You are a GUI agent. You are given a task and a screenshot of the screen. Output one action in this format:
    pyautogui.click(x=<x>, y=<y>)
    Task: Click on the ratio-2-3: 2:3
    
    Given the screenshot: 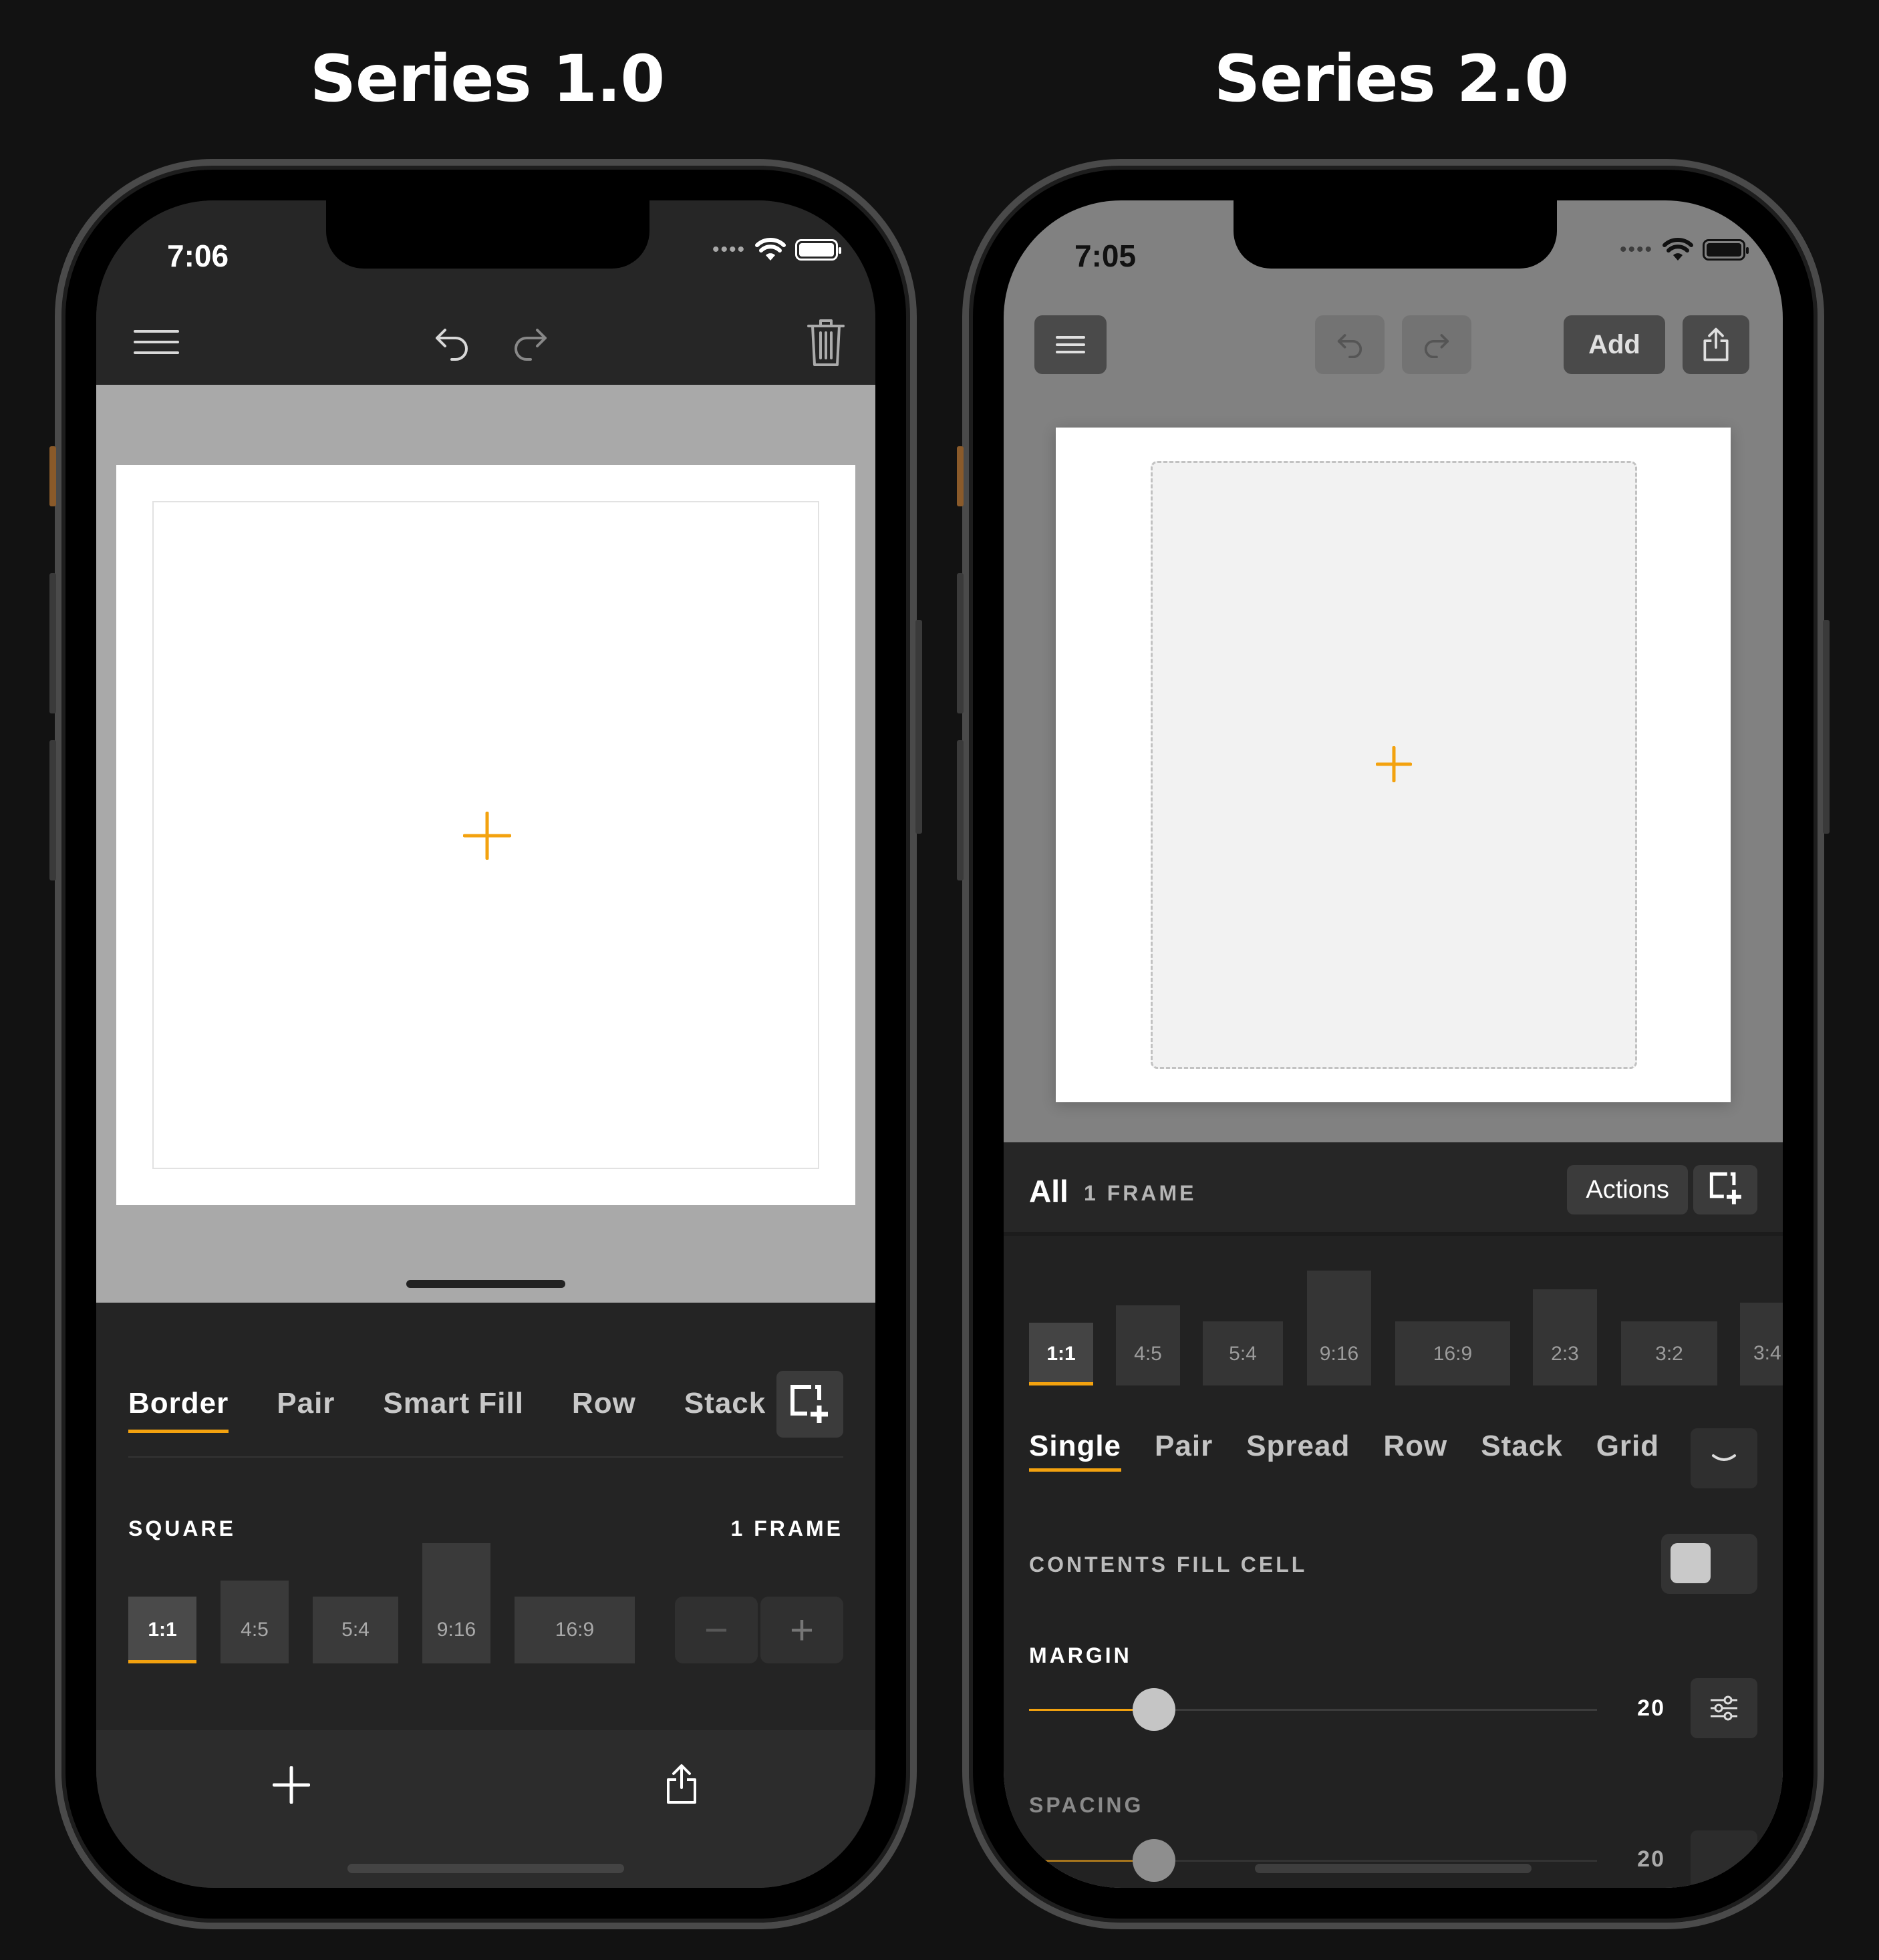 What is the action you would take?
    pyautogui.click(x=1565, y=1337)
    